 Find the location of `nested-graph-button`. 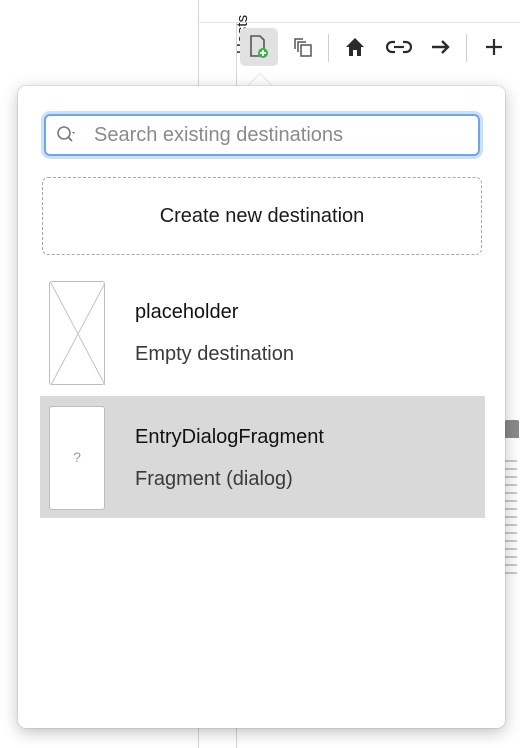

nested-graph-button is located at coordinates (303, 47).